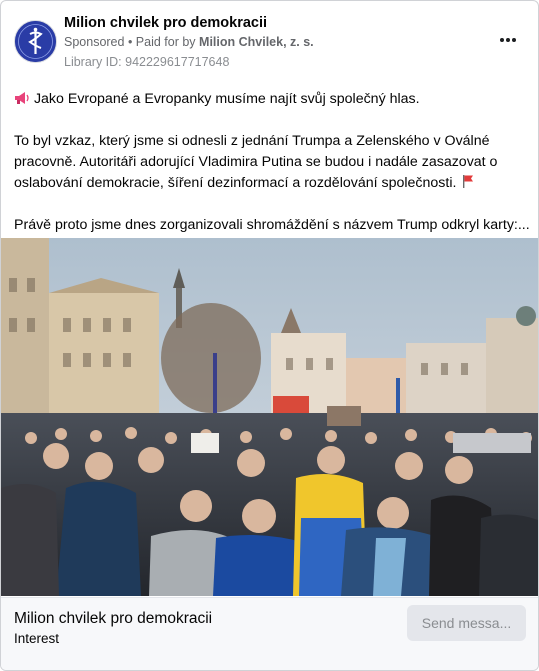  What do you see at coordinates (468, 181) in the screenshot?
I see `red-flag-icon` at bounding box center [468, 181].